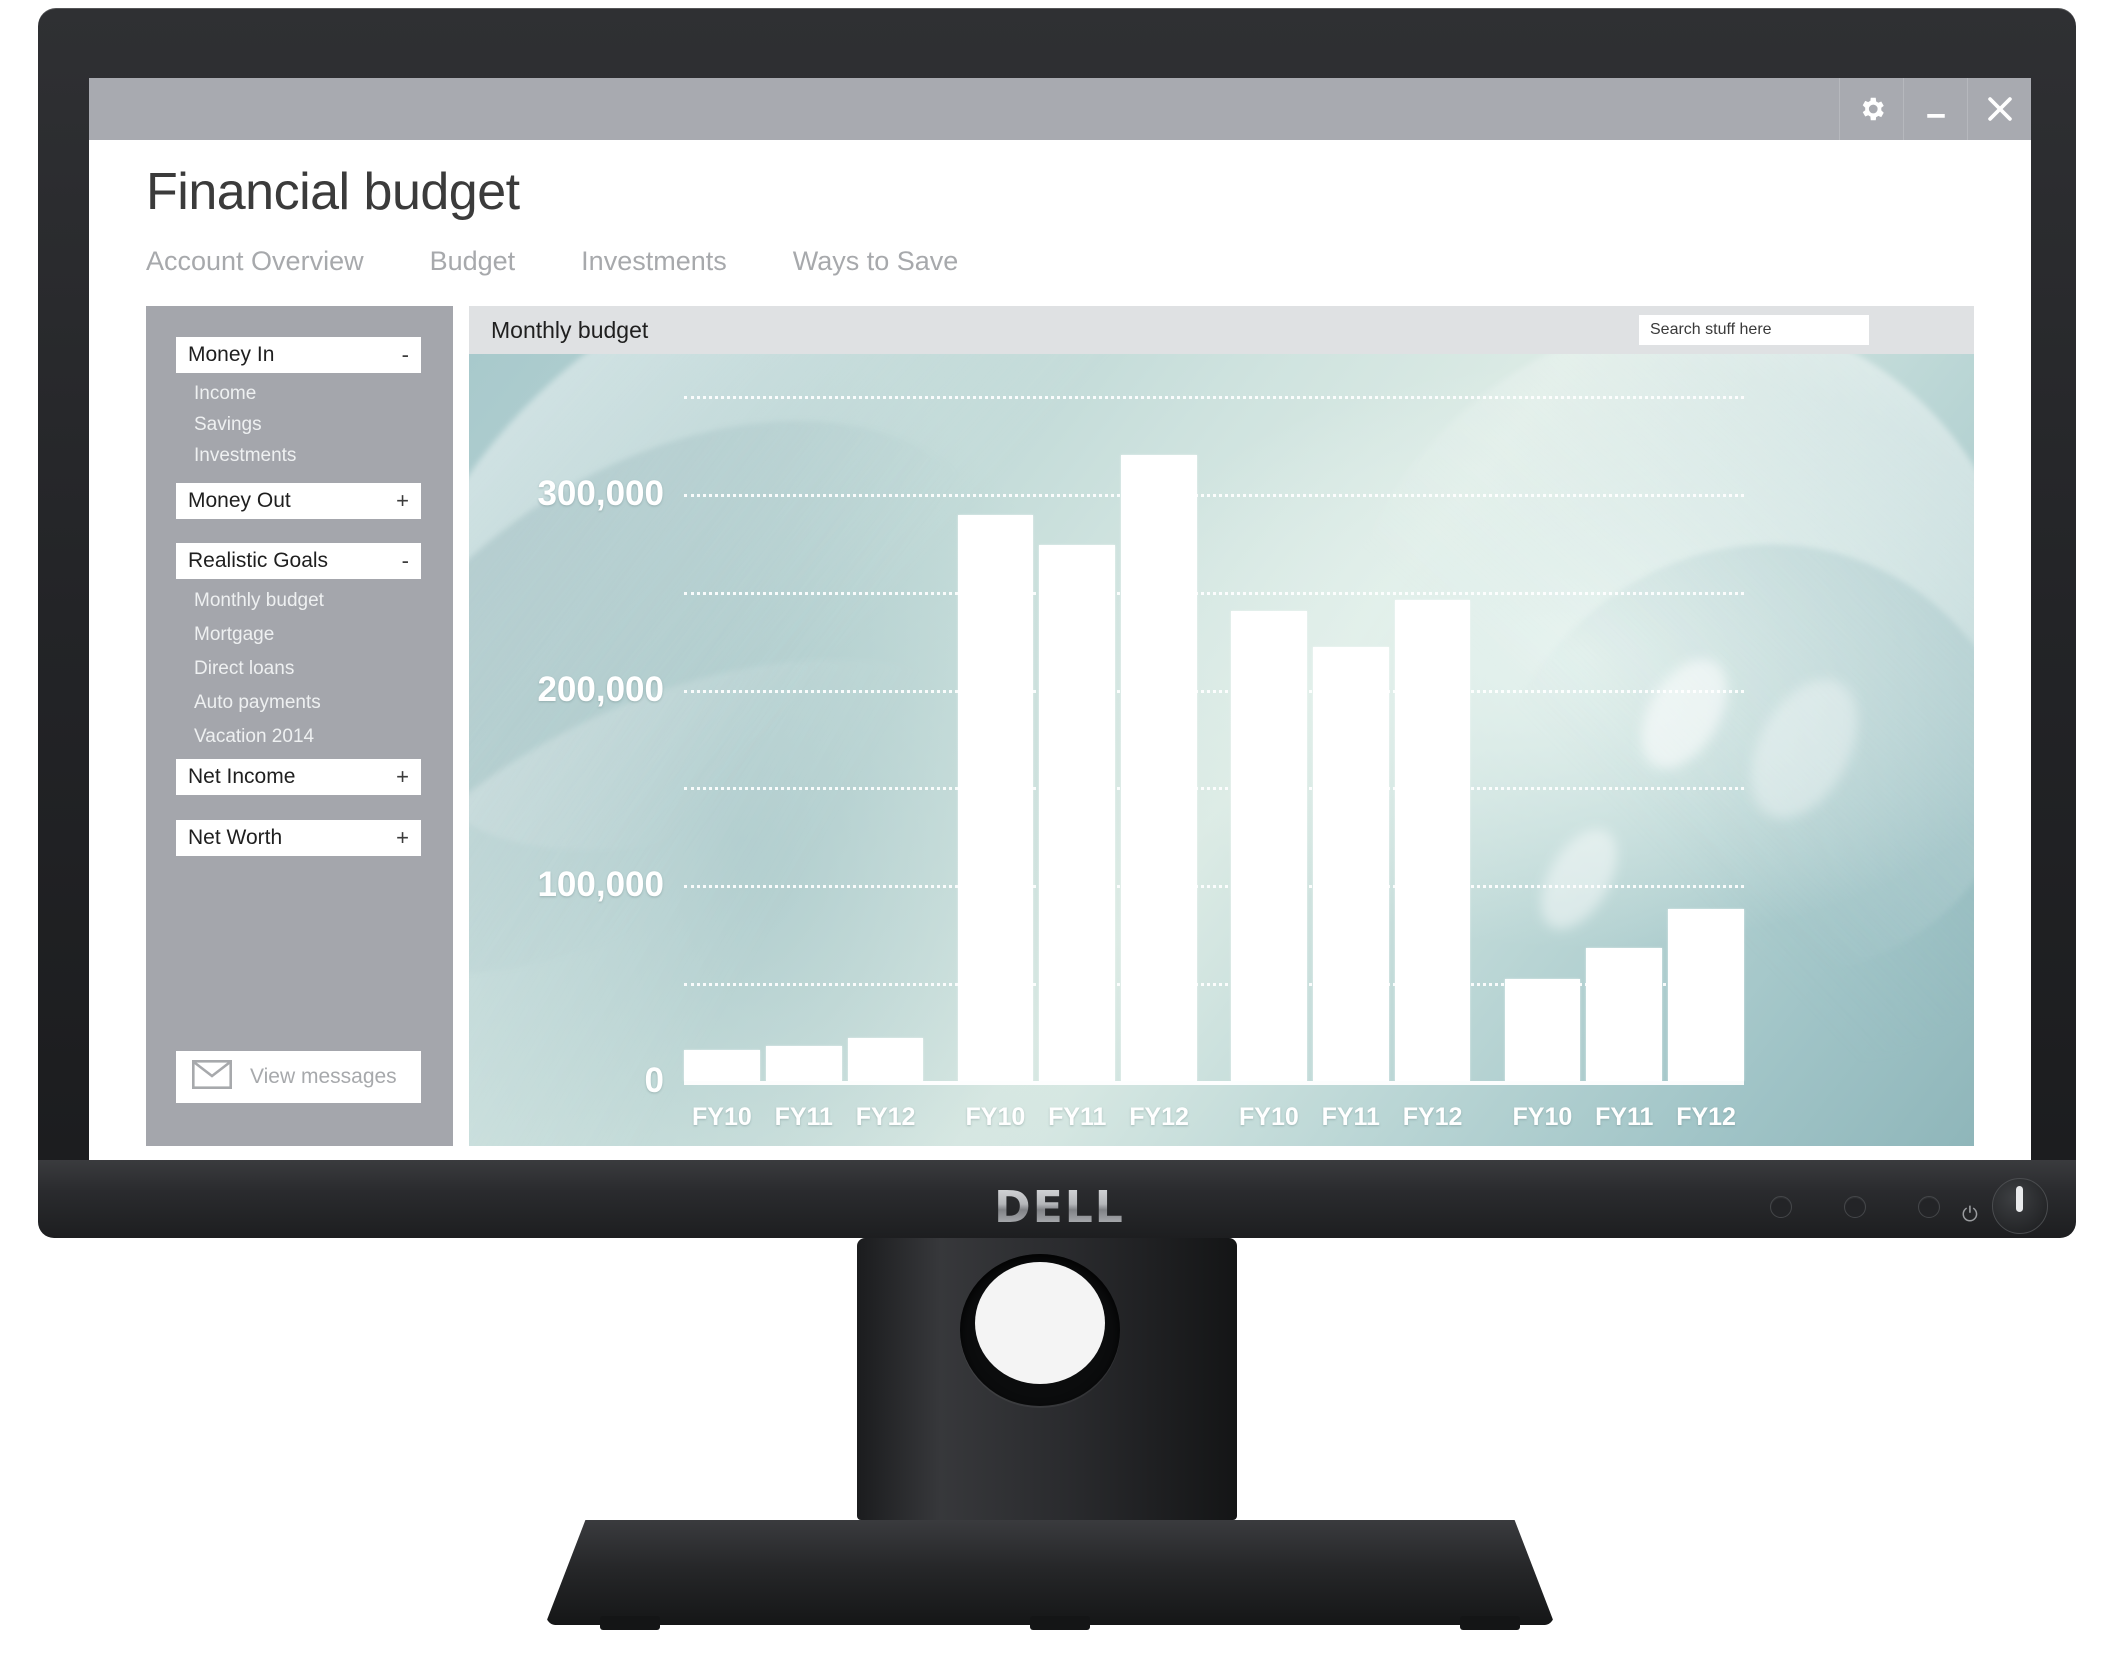 This screenshot has width=2117, height=1670. Describe the element at coordinates (1059, 1207) in the screenshot. I see `dell-brand-logo: DELL` at that location.